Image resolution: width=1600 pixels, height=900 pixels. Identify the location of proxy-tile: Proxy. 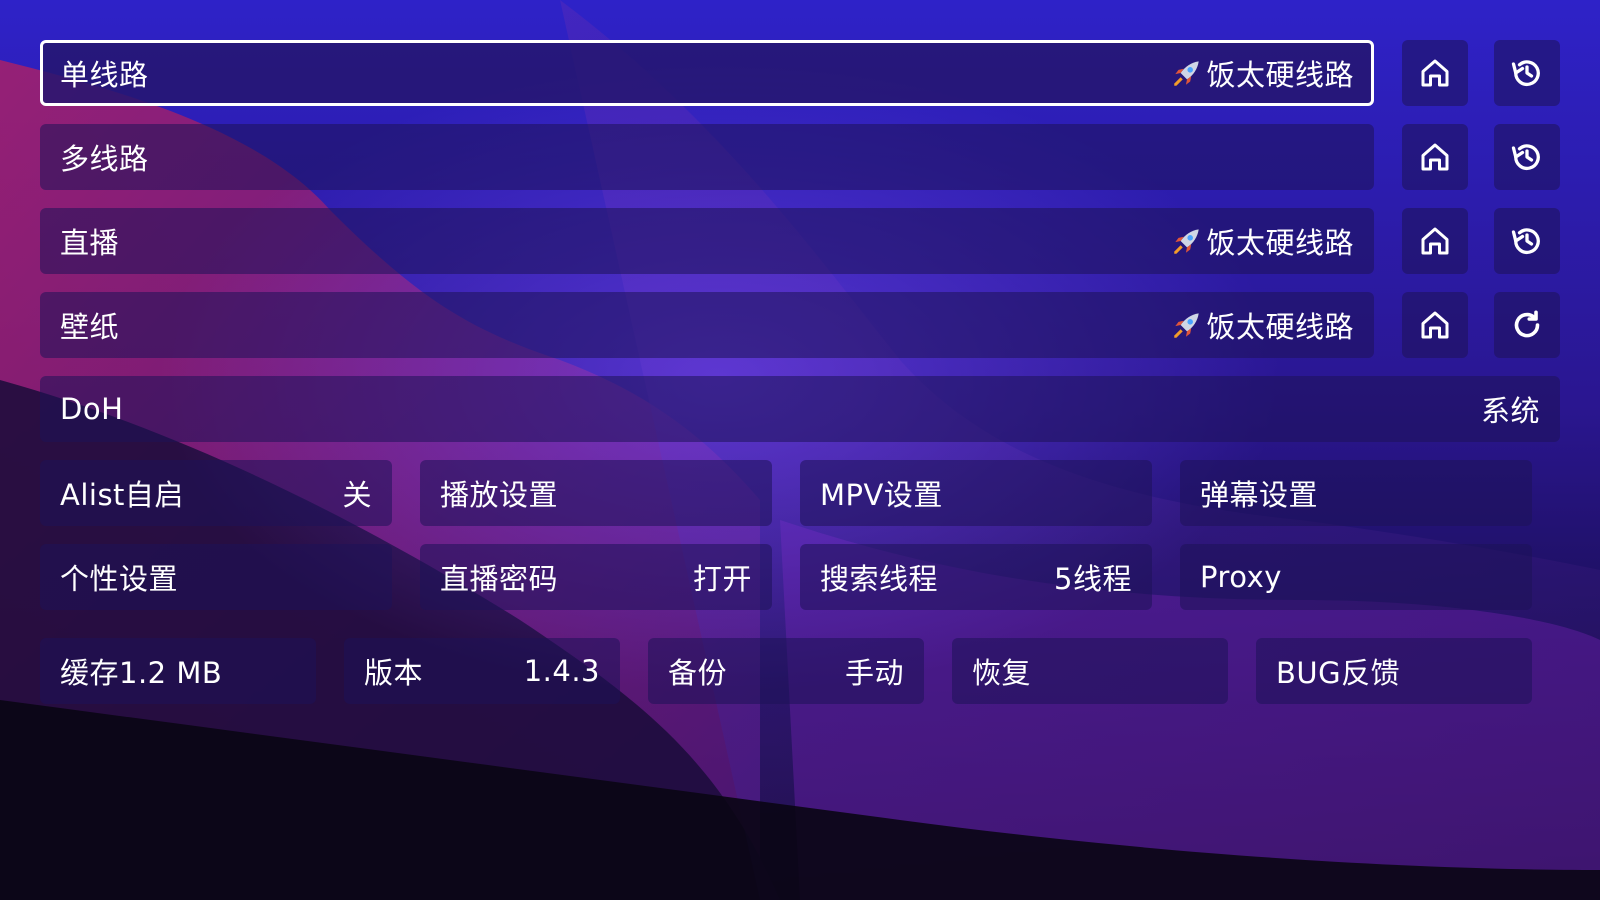
(1356, 577).